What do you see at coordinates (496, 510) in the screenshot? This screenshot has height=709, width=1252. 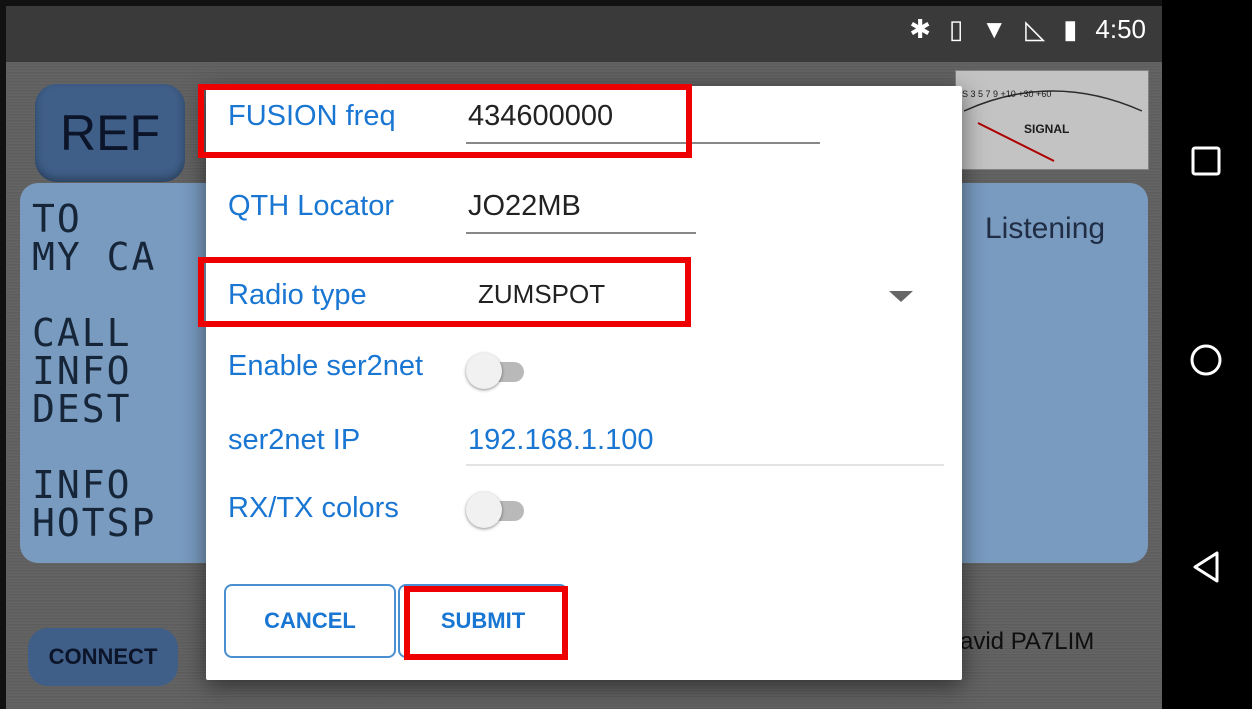 I see `rxtx-colors-toggle` at bounding box center [496, 510].